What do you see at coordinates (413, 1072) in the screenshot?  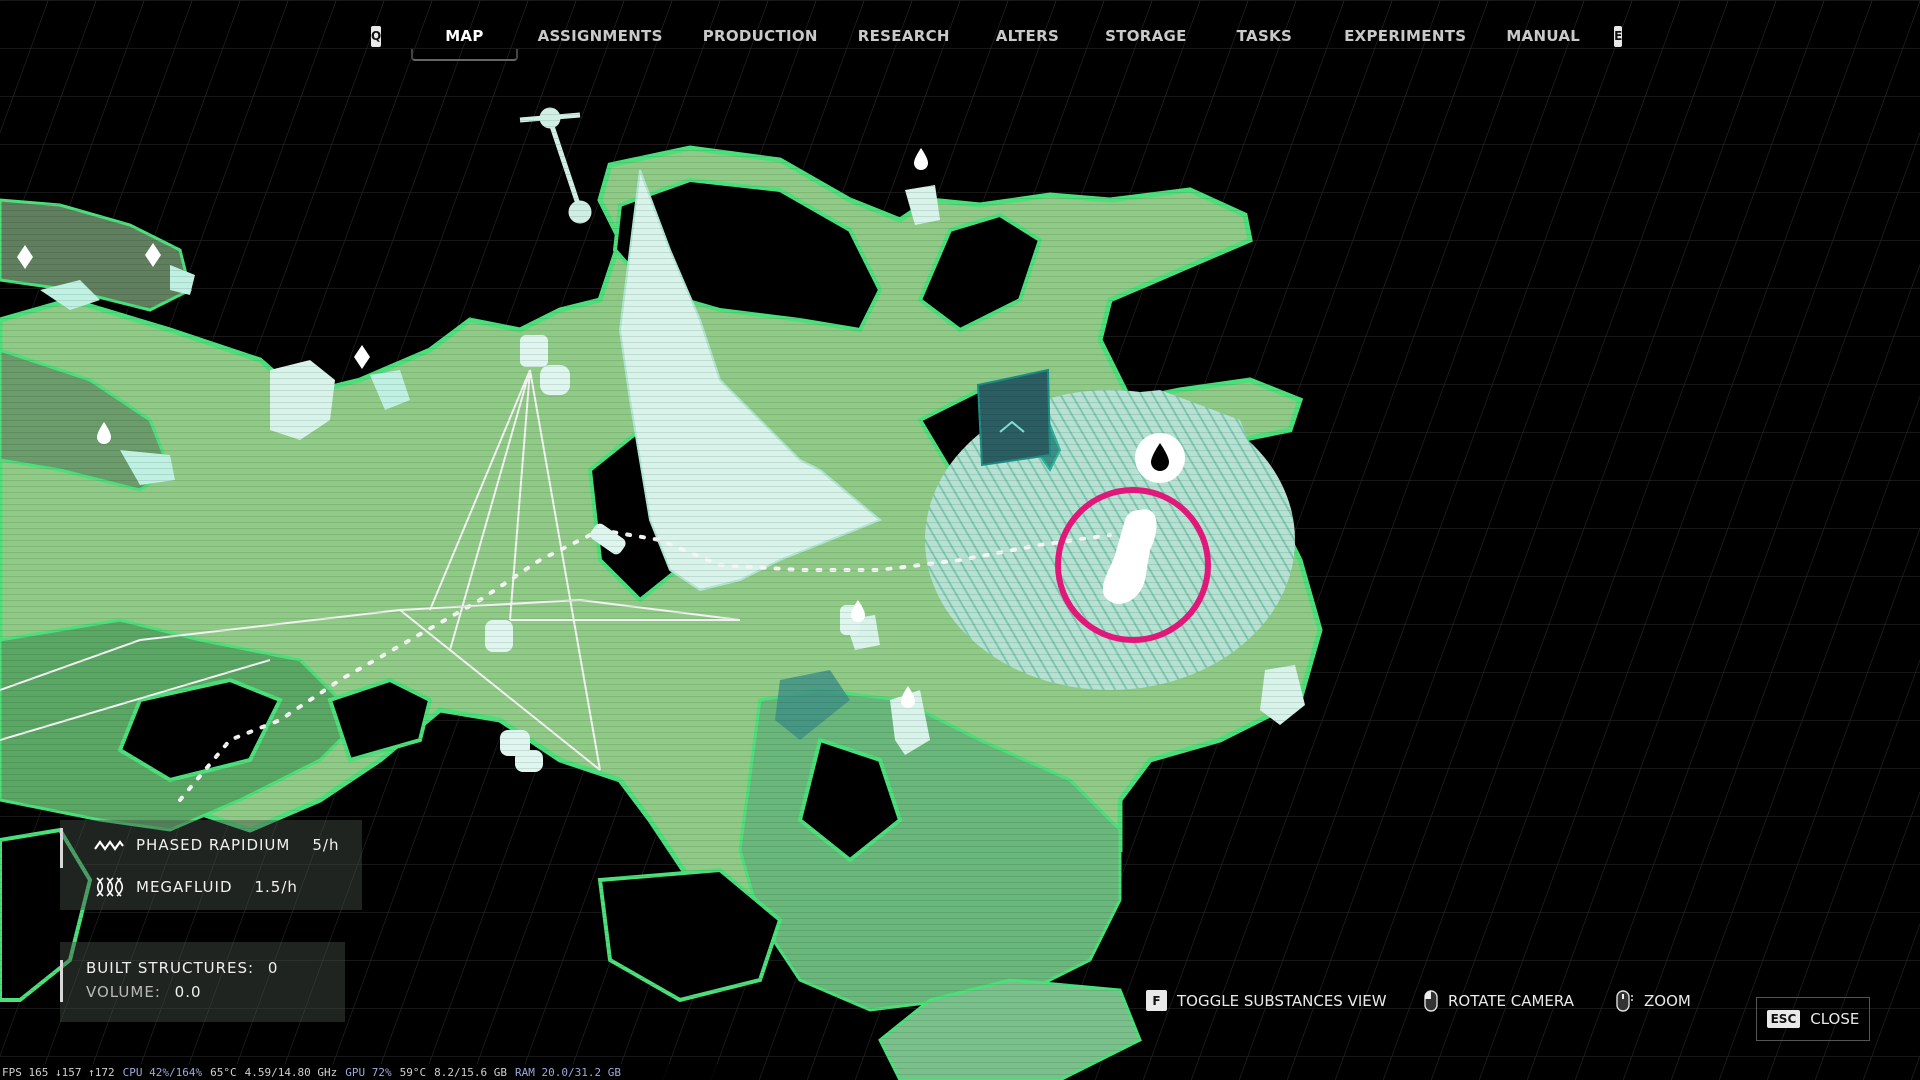 I see `gpu-temp: 59°C` at bounding box center [413, 1072].